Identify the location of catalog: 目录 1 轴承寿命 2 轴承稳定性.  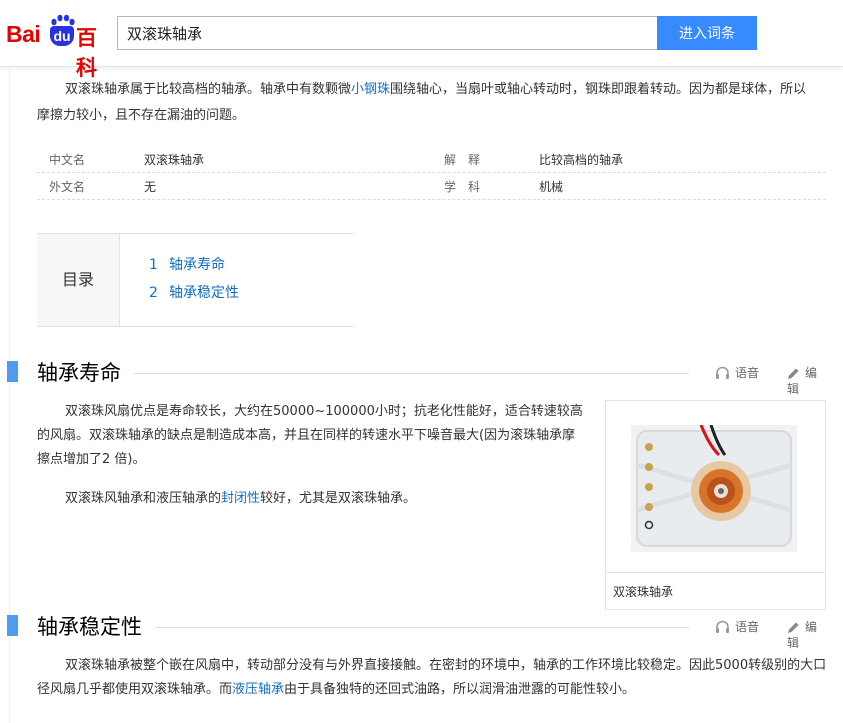
(195, 280).